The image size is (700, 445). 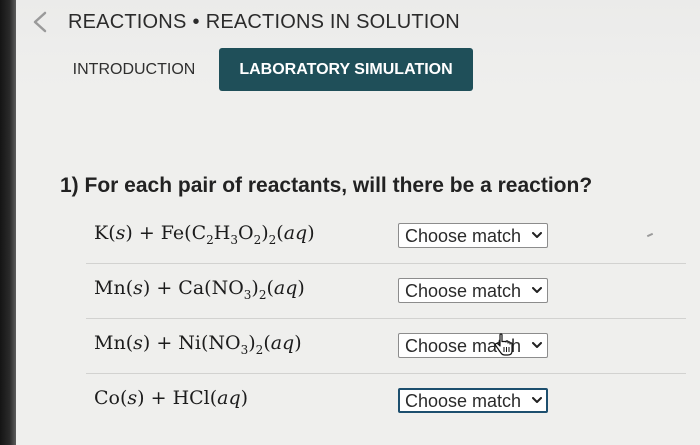 I want to click on reaction-equation: K(s) + Fe(C2H3O2)2(aq), so click(x=204, y=234).